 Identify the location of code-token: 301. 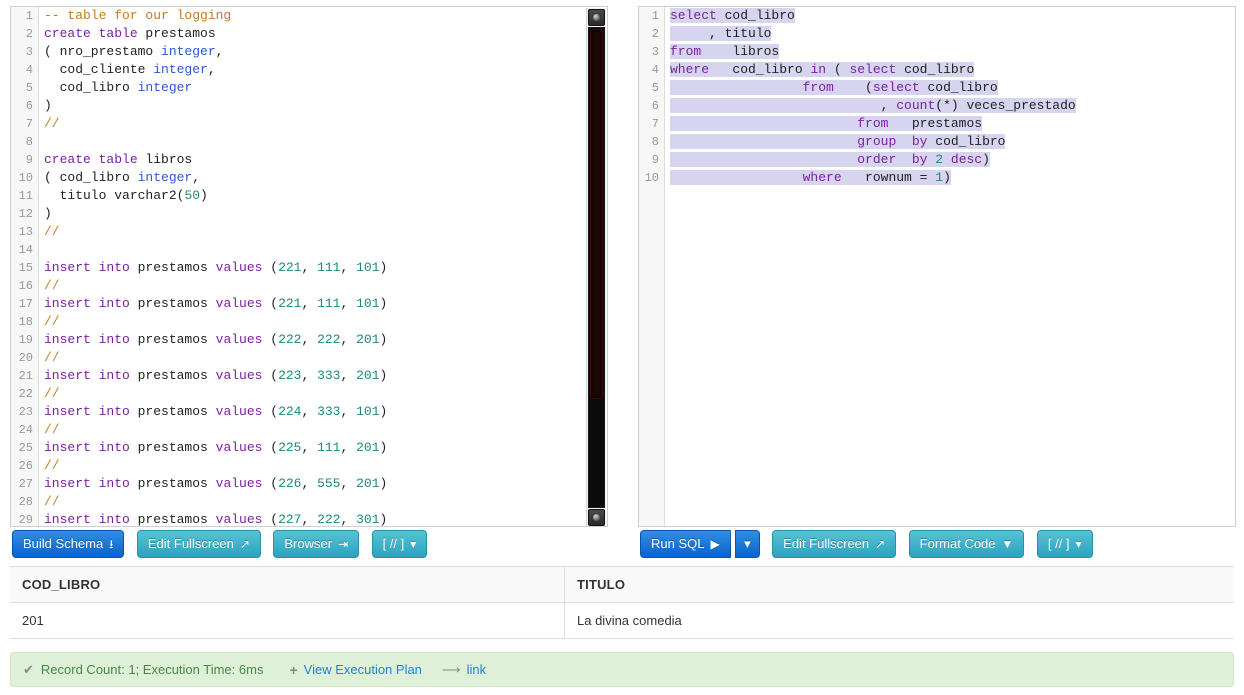
(368, 519).